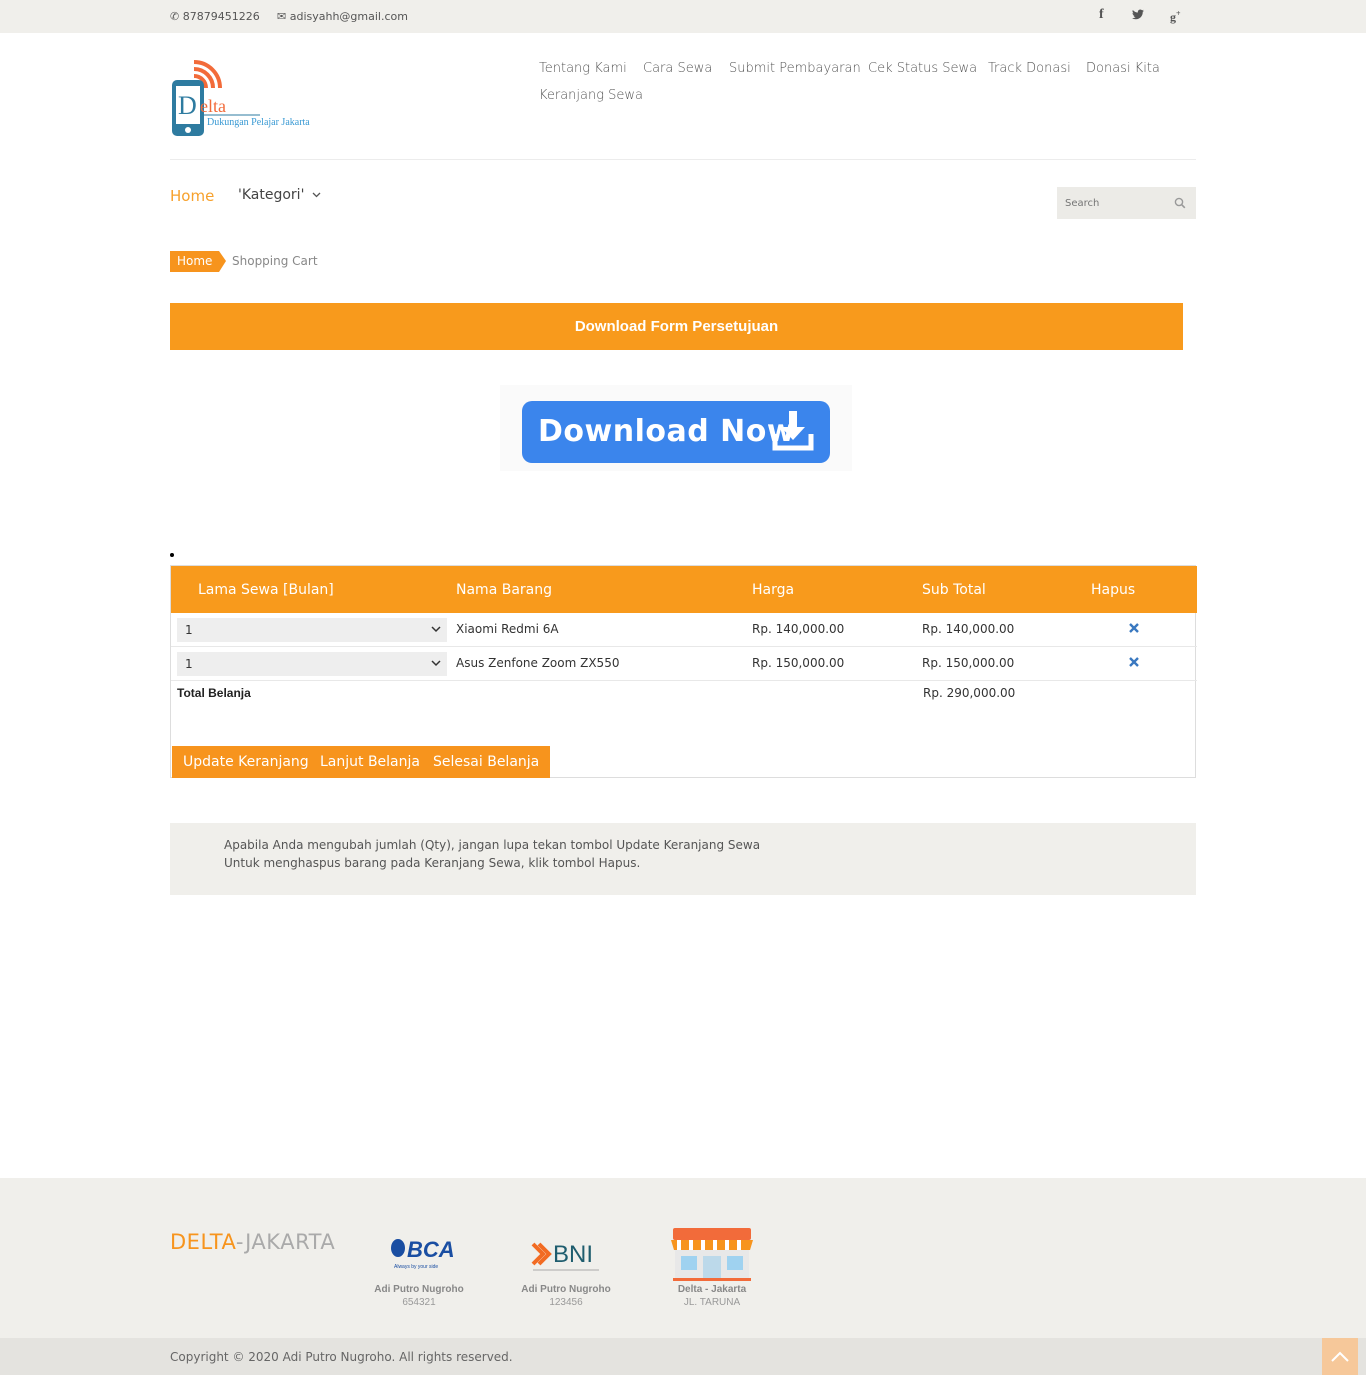 This screenshot has height=1375, width=1366. I want to click on finish-shopping-button: Selesai Belanja, so click(486, 762).